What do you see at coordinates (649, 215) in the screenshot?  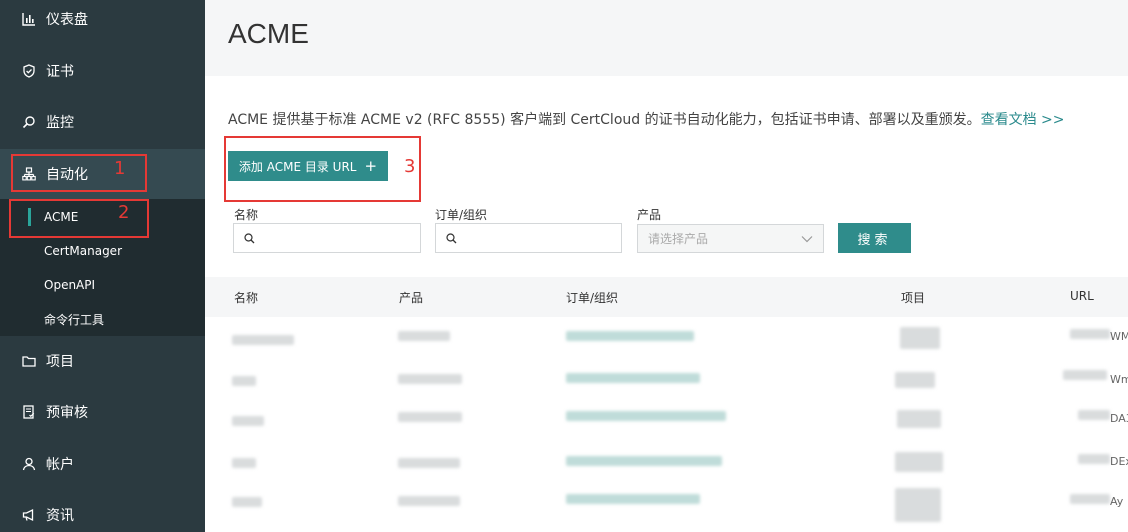 I see `product-filter-label: 产品` at bounding box center [649, 215].